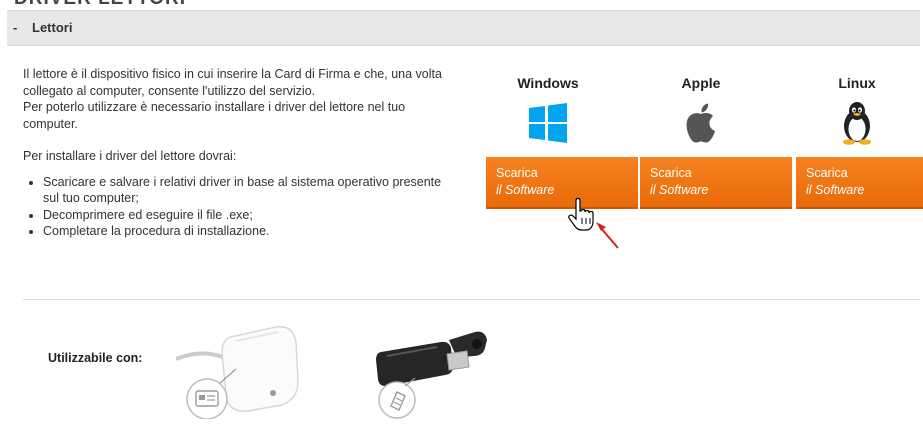 The height and width of the screenshot is (430, 923). Describe the element at coordinates (716, 183) in the screenshot. I see `download-apple-button: Scarica il Software` at that location.